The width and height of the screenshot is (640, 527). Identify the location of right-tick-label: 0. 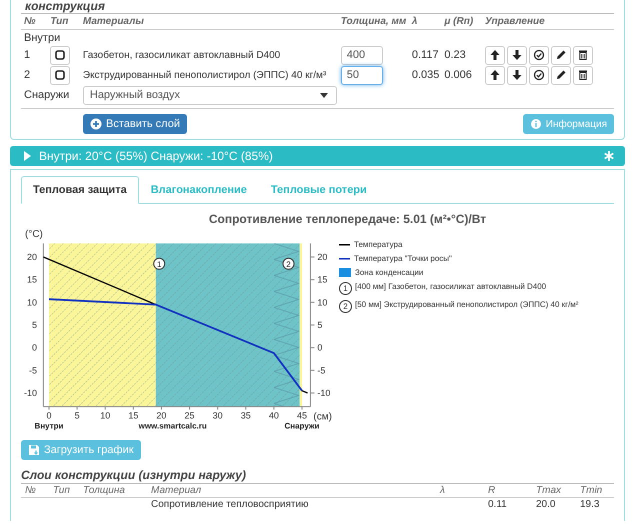
(319, 347).